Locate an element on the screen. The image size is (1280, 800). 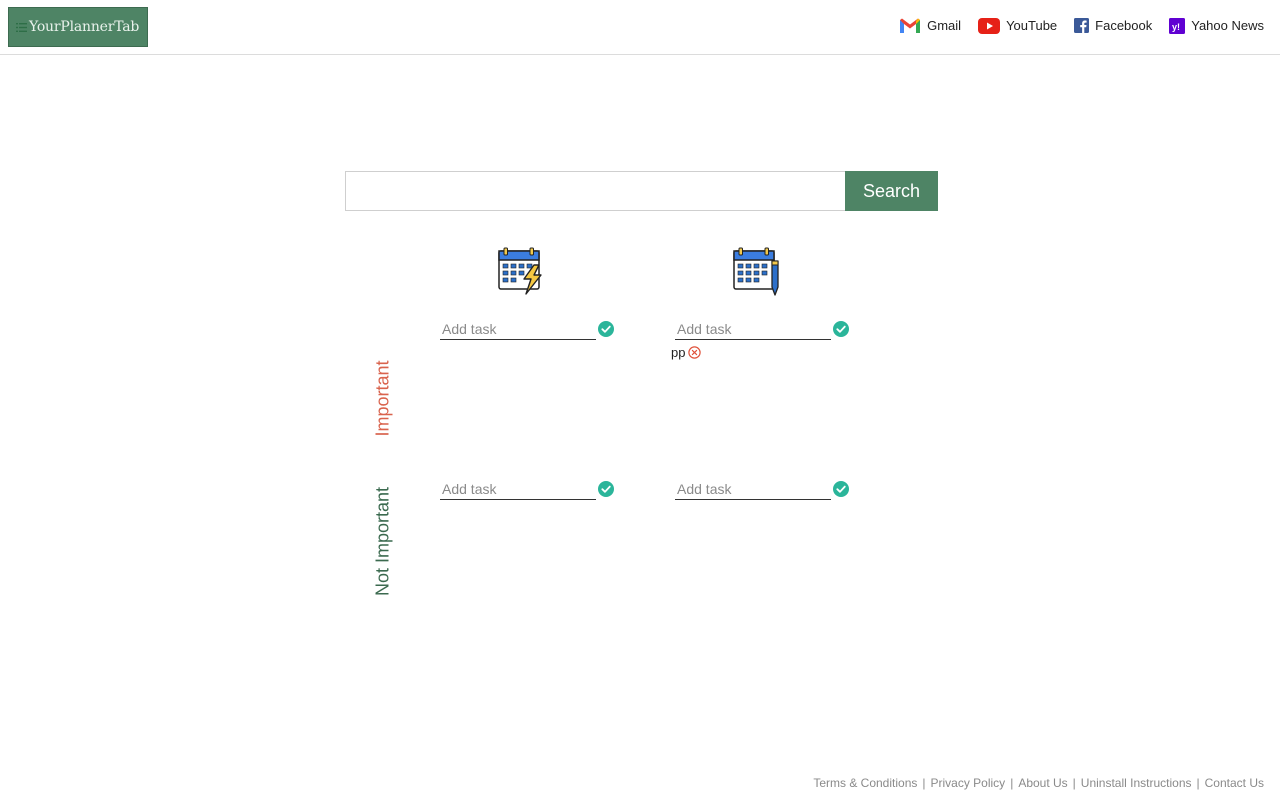
quicklink-gmail: Gmail is located at coordinates (930, 25).